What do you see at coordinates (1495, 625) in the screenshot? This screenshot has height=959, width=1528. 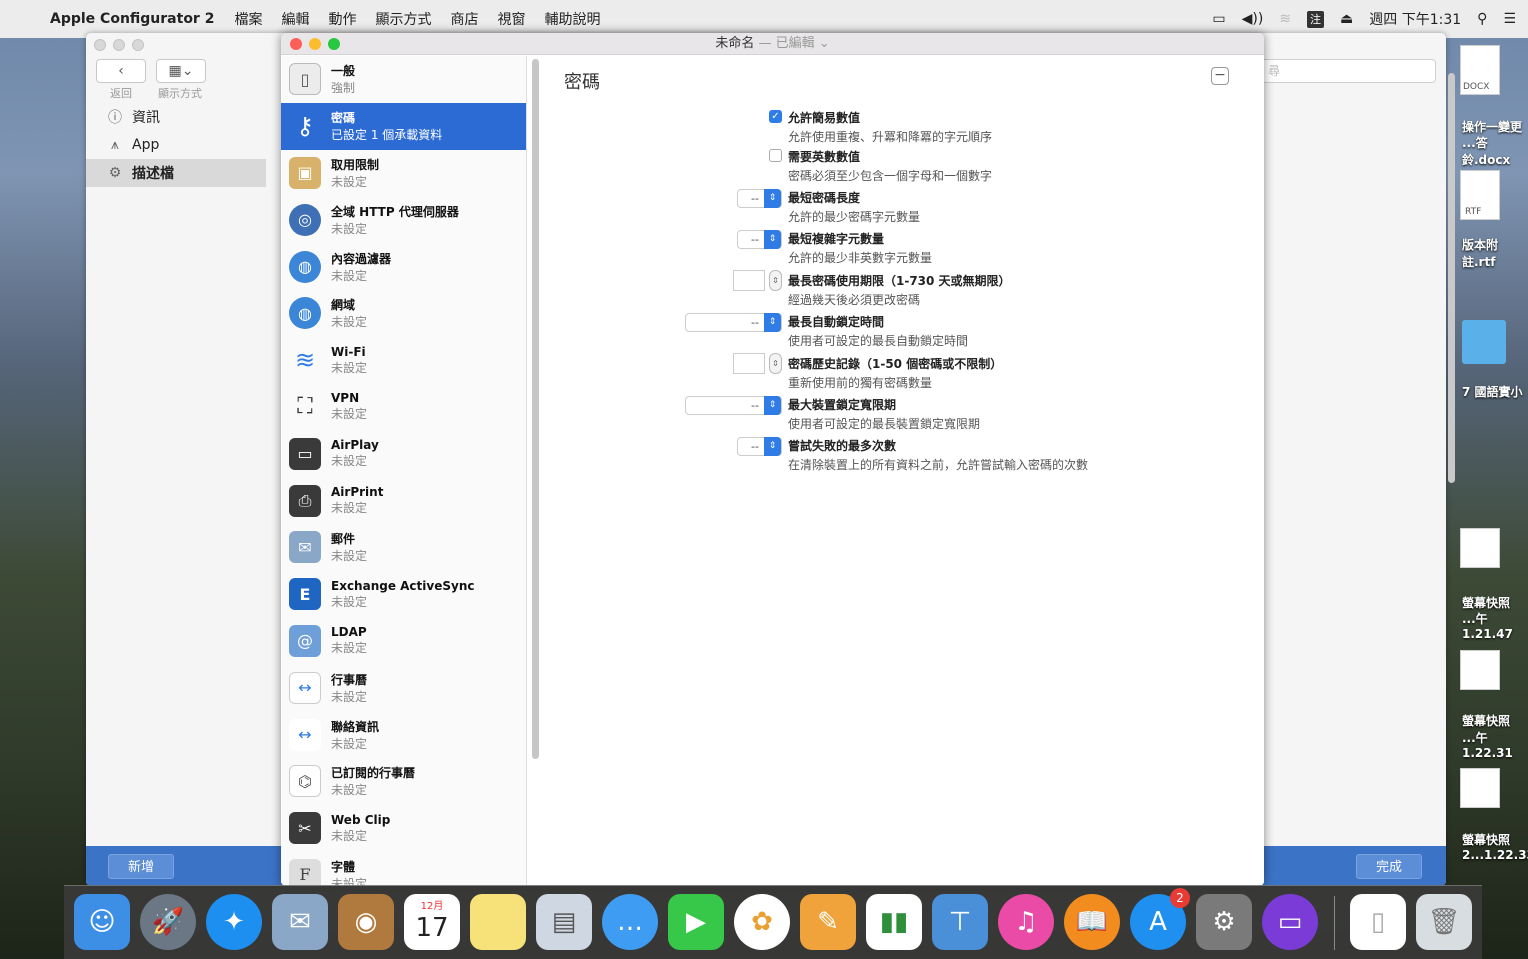 I see `desktop-icon-label: ...午1.21.47` at bounding box center [1495, 625].